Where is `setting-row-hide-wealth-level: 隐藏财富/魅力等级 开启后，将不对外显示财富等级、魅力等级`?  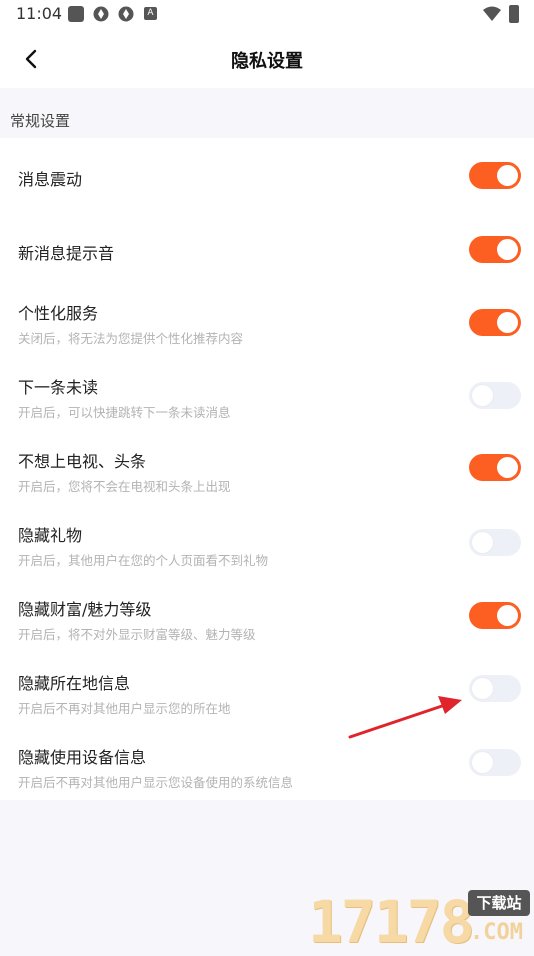 setting-row-hide-wealth-level: 隐藏财富/魅力等级 开启后，将不对外显示财富等级、魅力等级 is located at coordinates (267, 619).